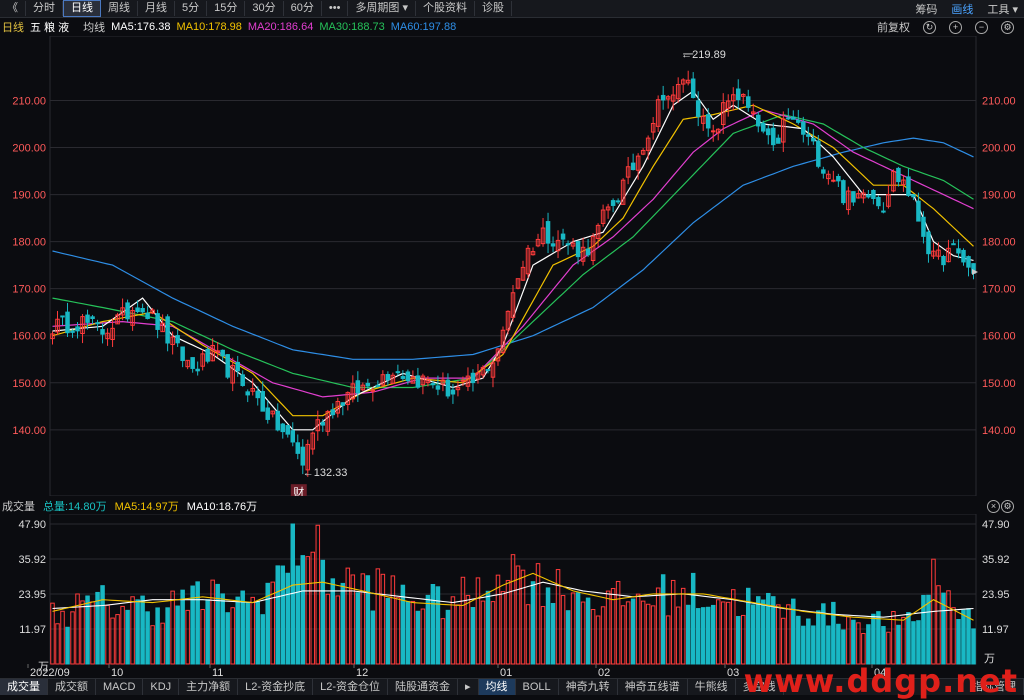 This screenshot has height=700, width=1024. Describe the element at coordinates (962, 9) in the screenshot. I see `draw-line-button: 画线` at that location.